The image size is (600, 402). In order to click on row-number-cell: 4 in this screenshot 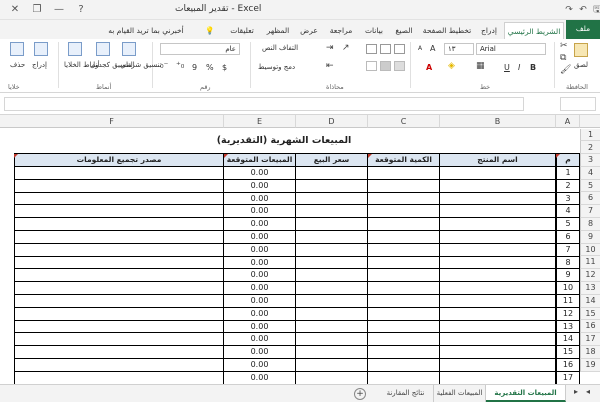, I will do `click(568, 212)`.